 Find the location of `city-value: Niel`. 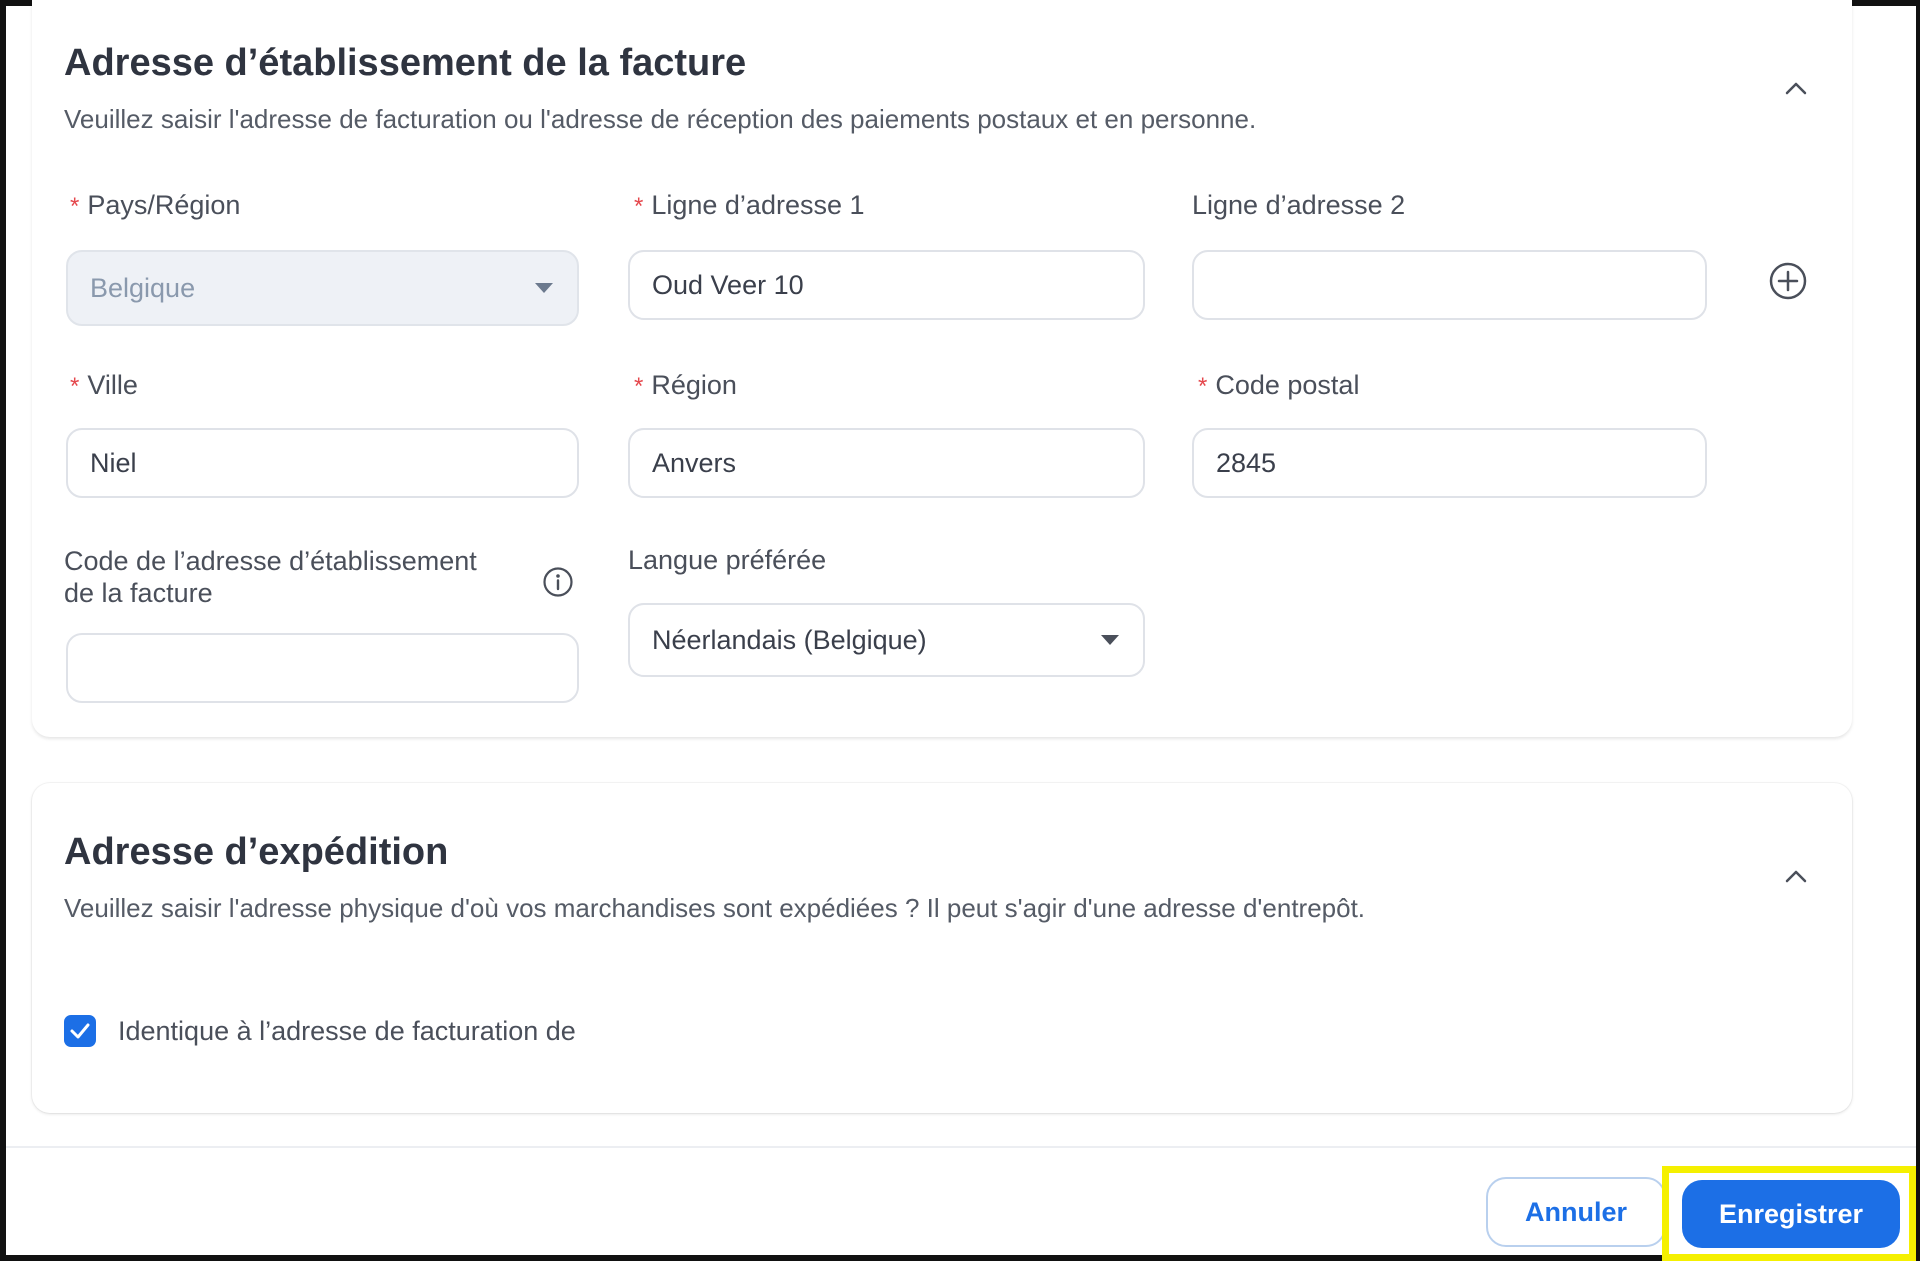

city-value: Niel is located at coordinates (113, 462).